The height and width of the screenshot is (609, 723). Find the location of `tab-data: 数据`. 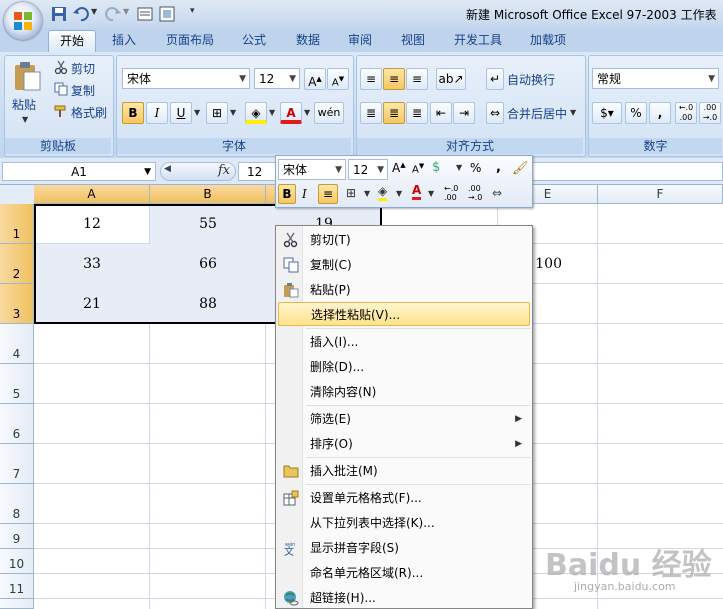

tab-data: 数据 is located at coordinates (308, 40).